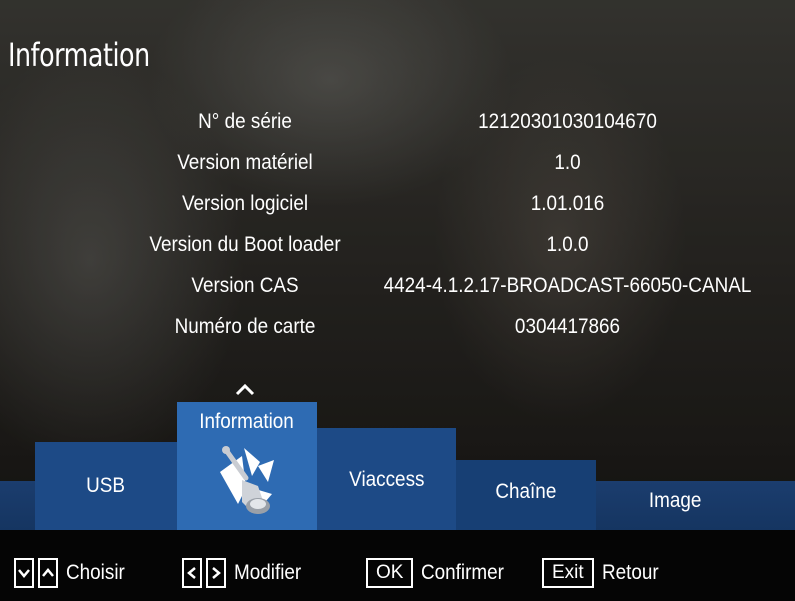  Describe the element at coordinates (245, 285) in the screenshot. I see `info-label: Version CAS` at that location.